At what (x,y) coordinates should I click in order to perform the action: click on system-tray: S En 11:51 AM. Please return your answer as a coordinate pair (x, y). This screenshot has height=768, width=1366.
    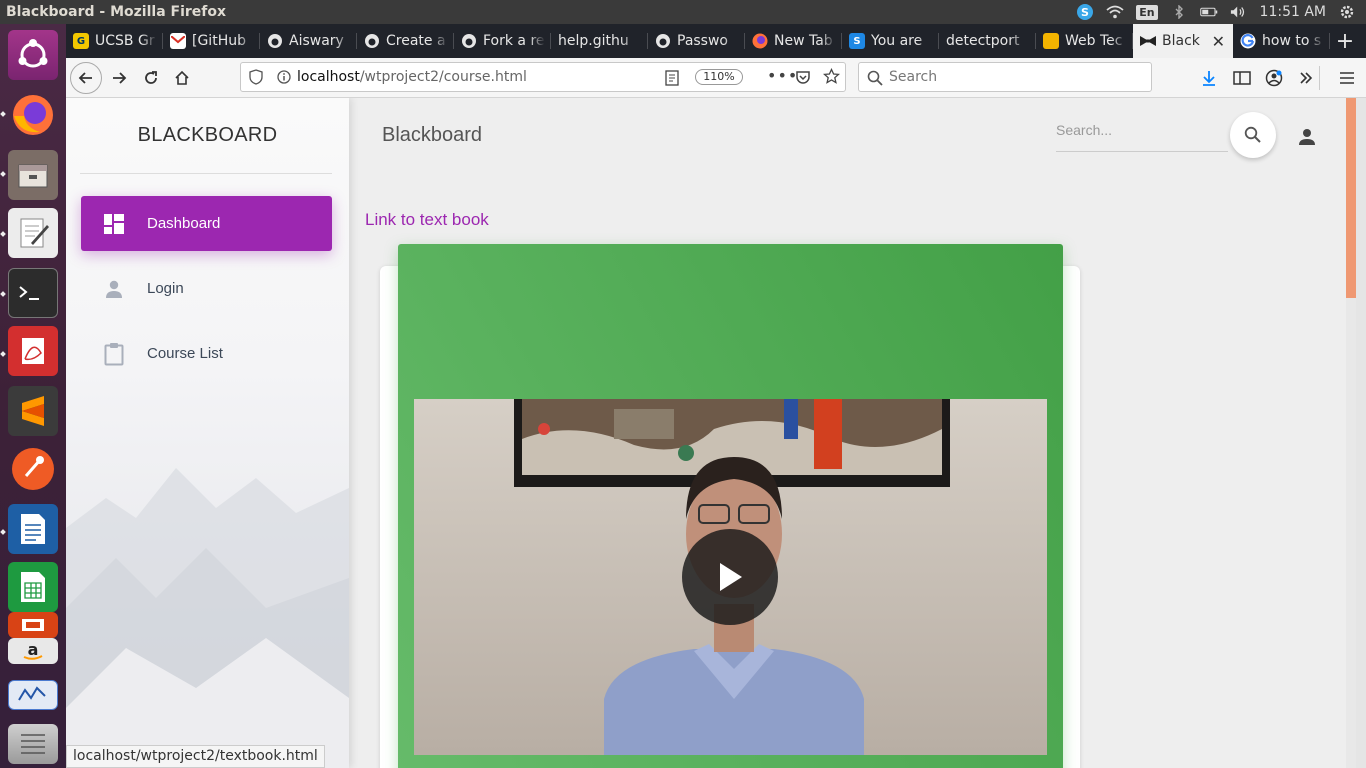
    Looking at the image, I should click on (1216, 12).